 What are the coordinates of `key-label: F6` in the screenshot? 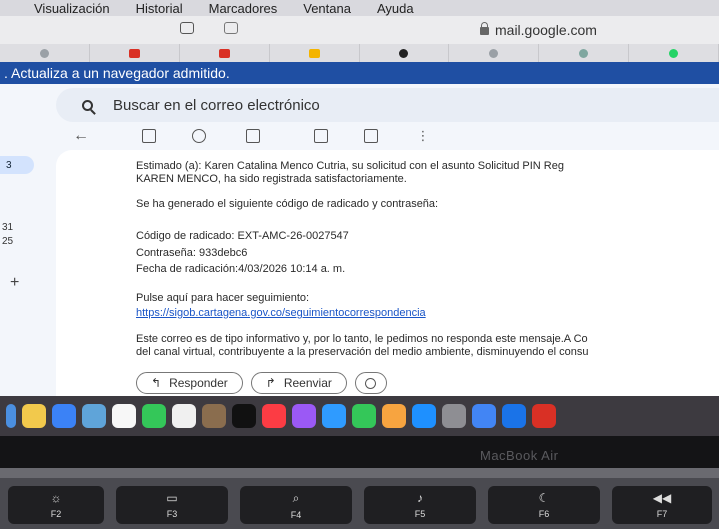 It's located at (544, 514).